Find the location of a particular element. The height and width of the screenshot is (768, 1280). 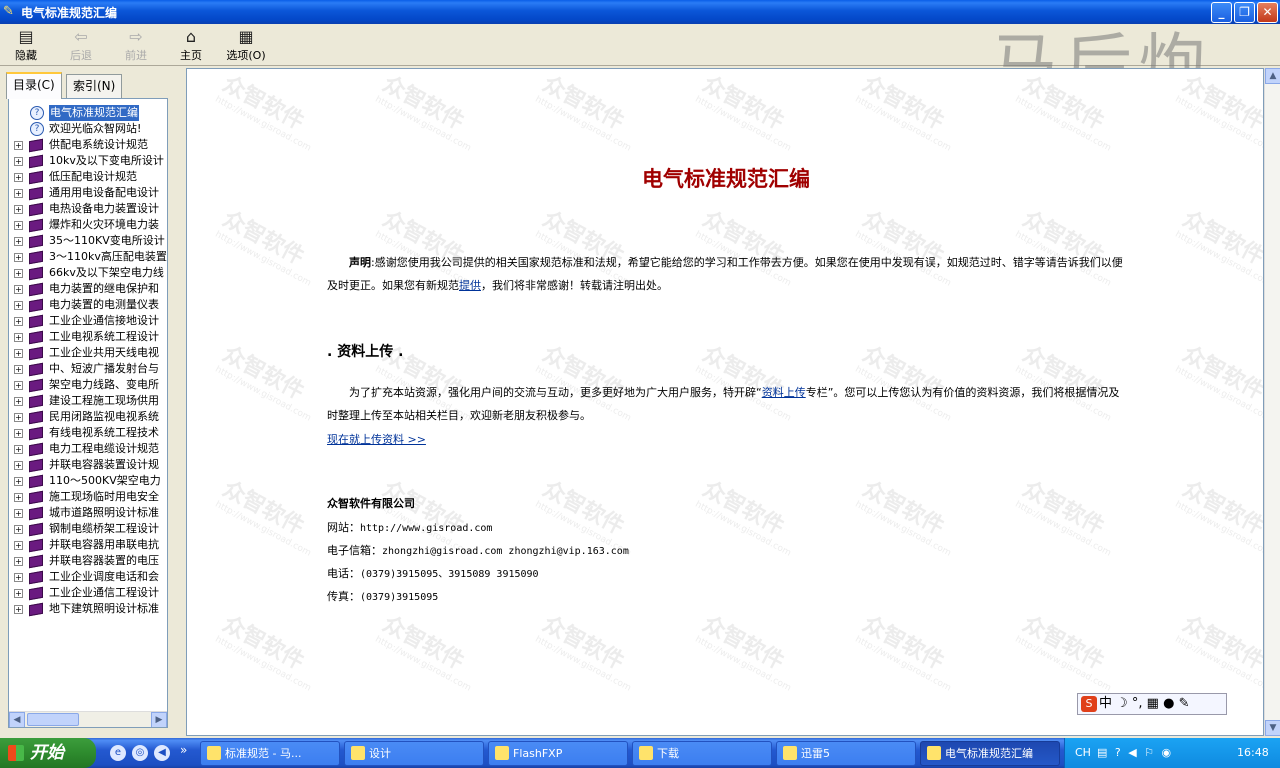

taskbar-button: 迅雷5 is located at coordinates (846, 753).